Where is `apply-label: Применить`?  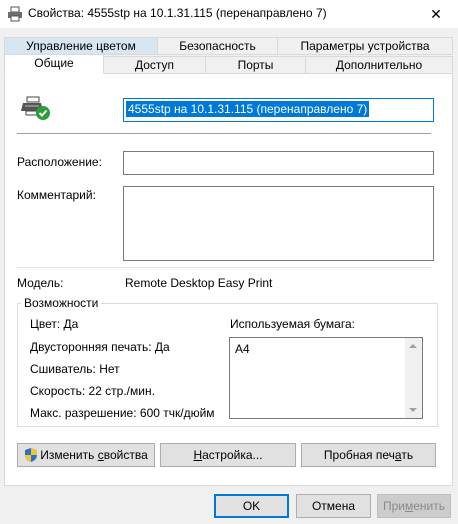
apply-label: Применить is located at coordinates (414, 506).